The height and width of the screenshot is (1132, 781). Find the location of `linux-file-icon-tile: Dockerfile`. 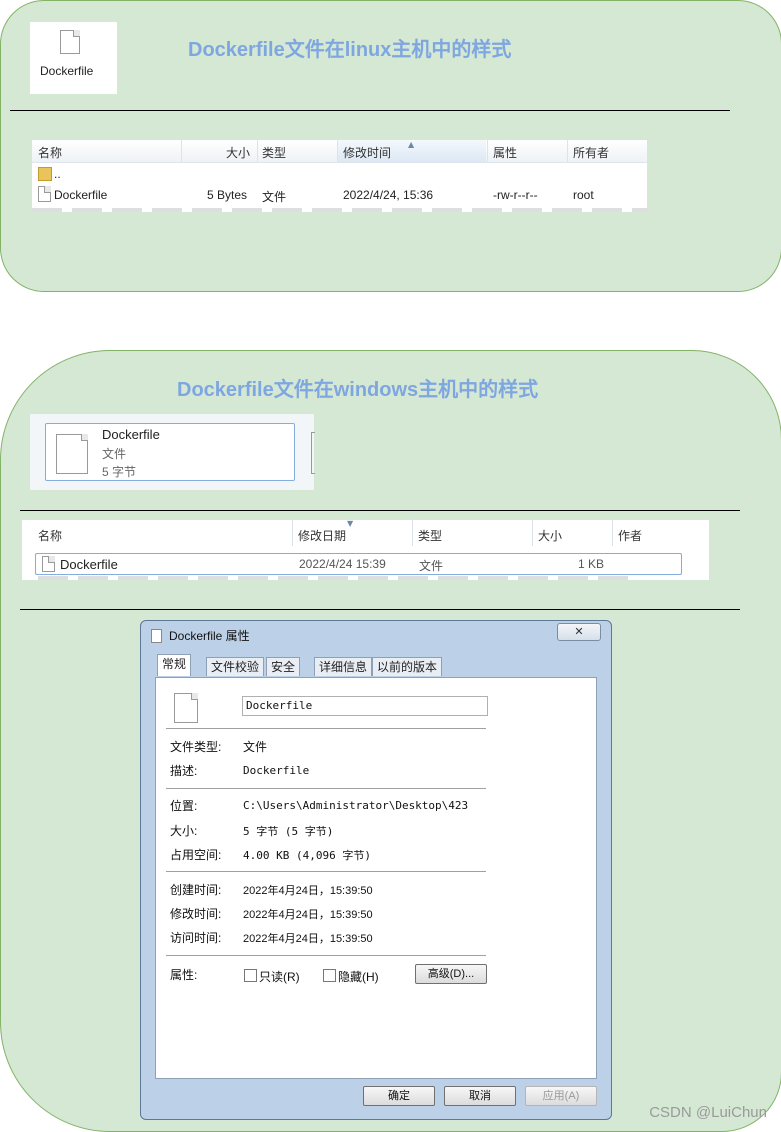

linux-file-icon-tile: Dockerfile is located at coordinates (73, 58).